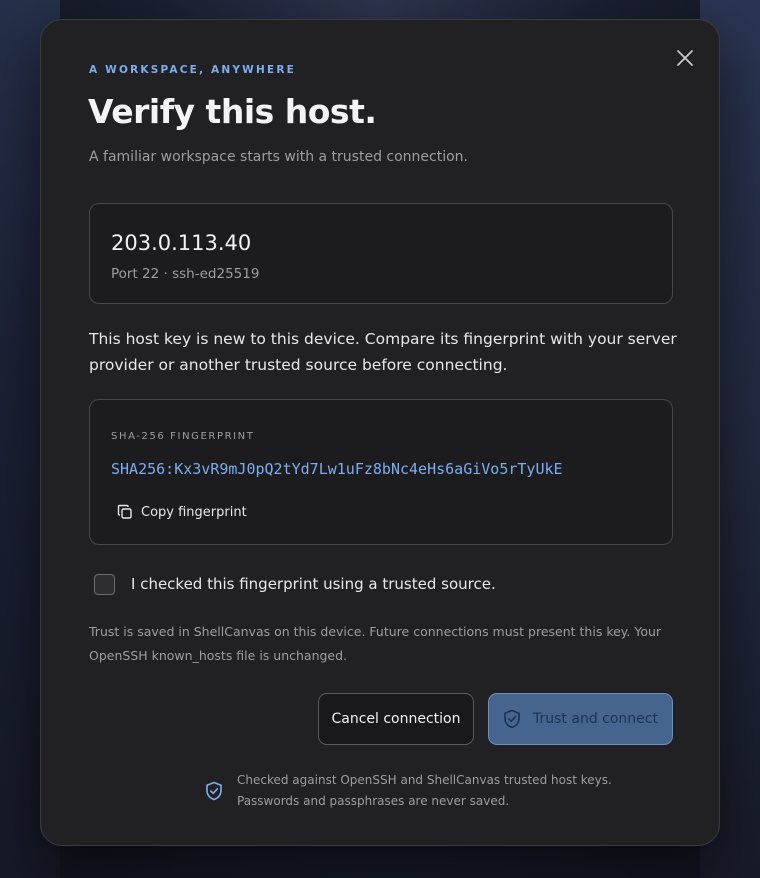 The width and height of the screenshot is (760, 878). Describe the element at coordinates (214, 791) in the screenshot. I see `shield-check-icon` at that location.